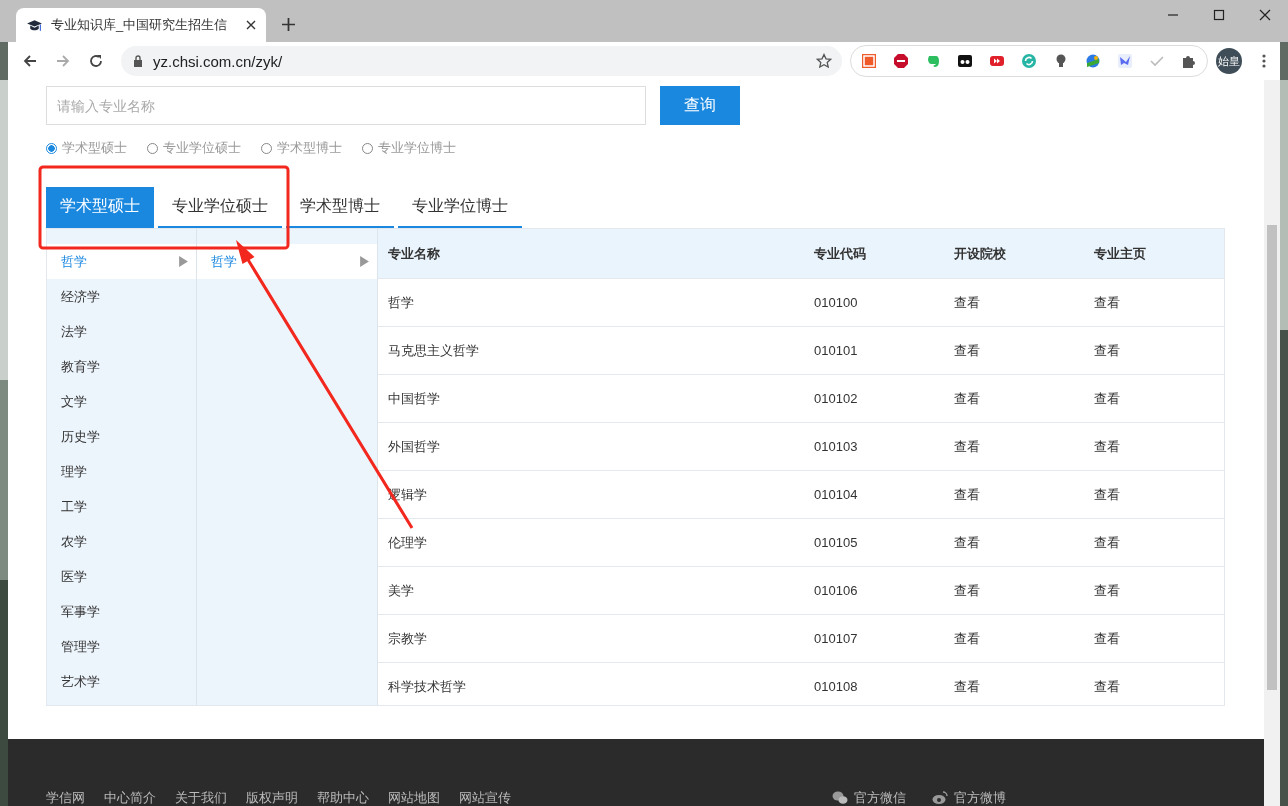  I want to click on search-field: 请输入专业名称, so click(346, 105).